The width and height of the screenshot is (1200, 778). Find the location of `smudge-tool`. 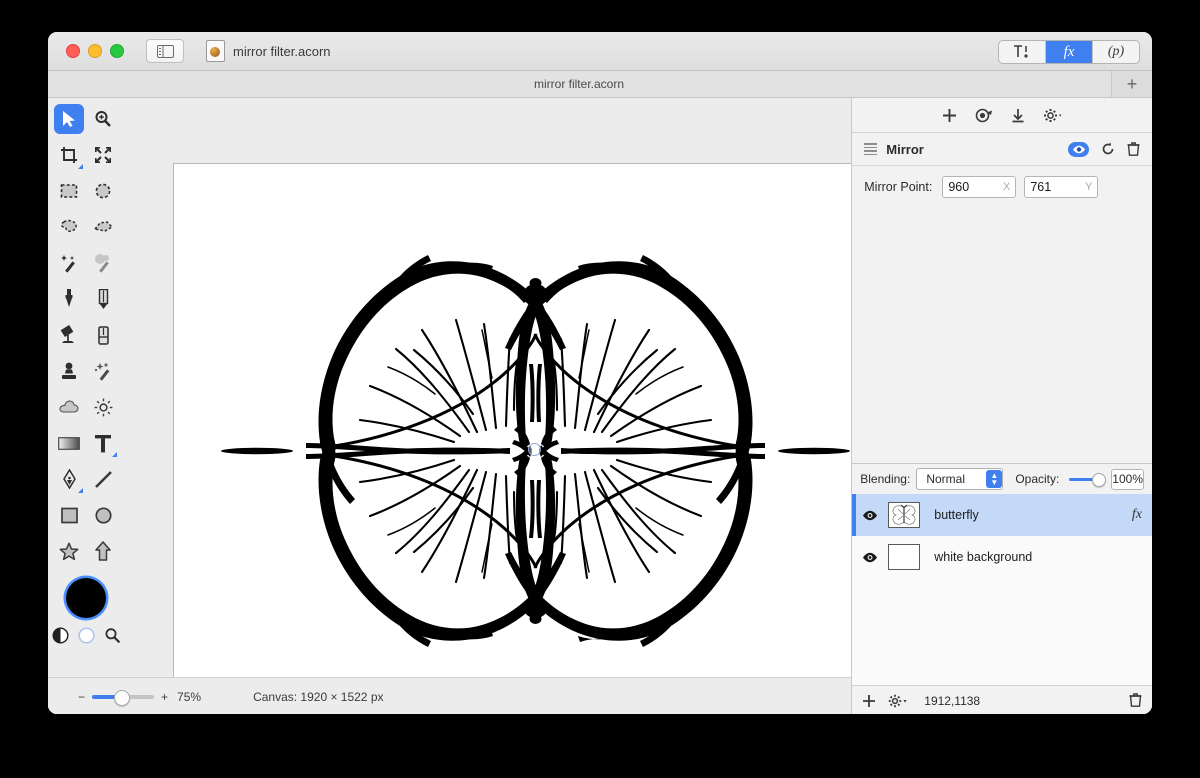

smudge-tool is located at coordinates (103, 371).